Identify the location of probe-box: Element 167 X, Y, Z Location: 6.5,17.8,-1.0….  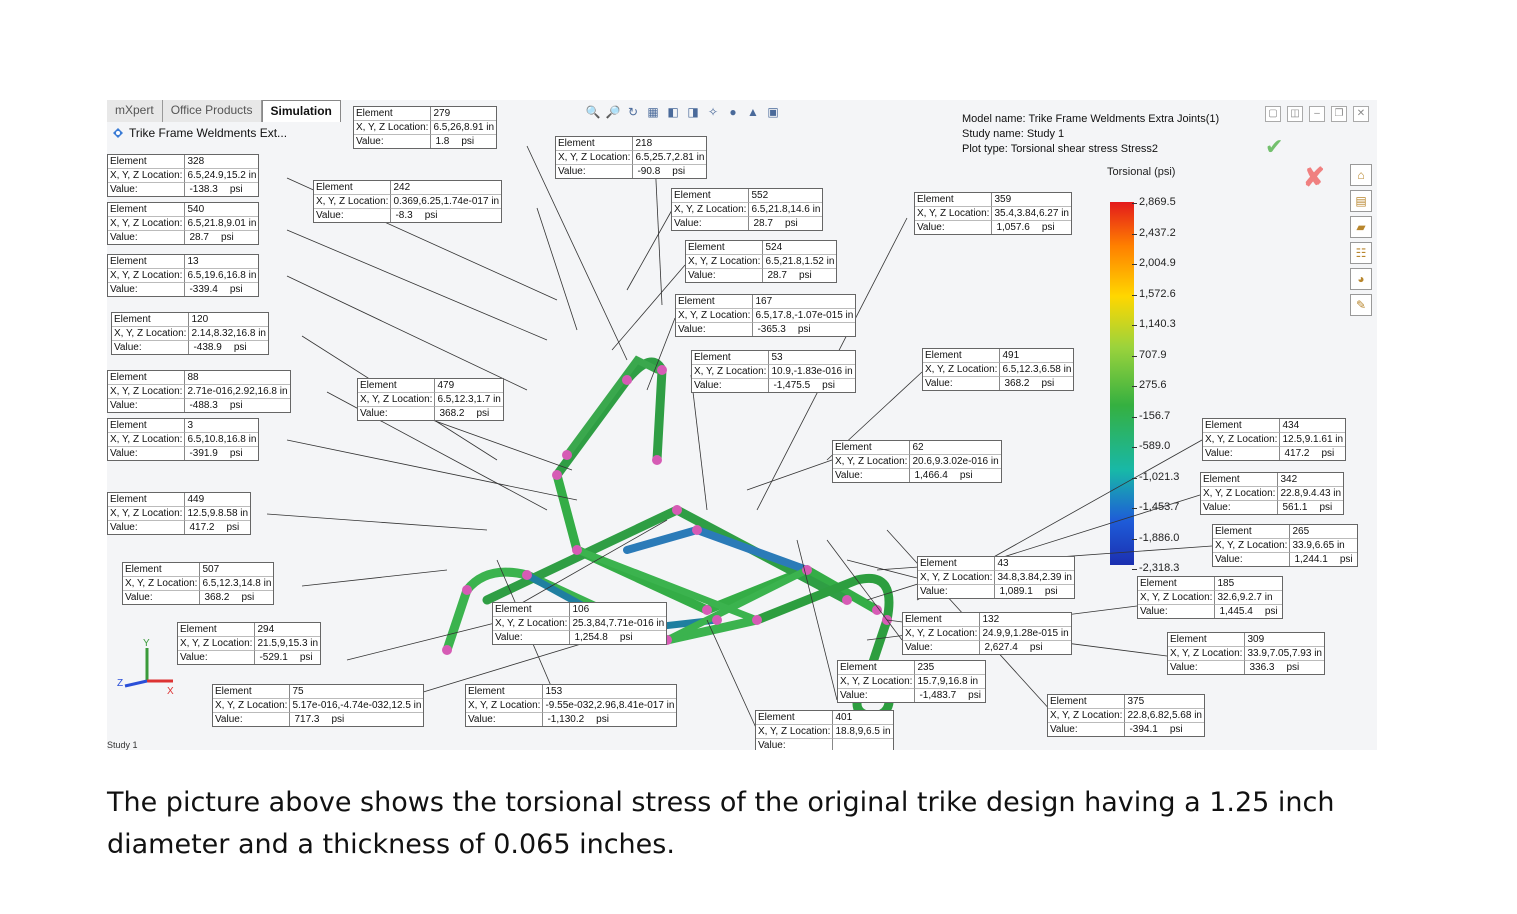
(766, 315).